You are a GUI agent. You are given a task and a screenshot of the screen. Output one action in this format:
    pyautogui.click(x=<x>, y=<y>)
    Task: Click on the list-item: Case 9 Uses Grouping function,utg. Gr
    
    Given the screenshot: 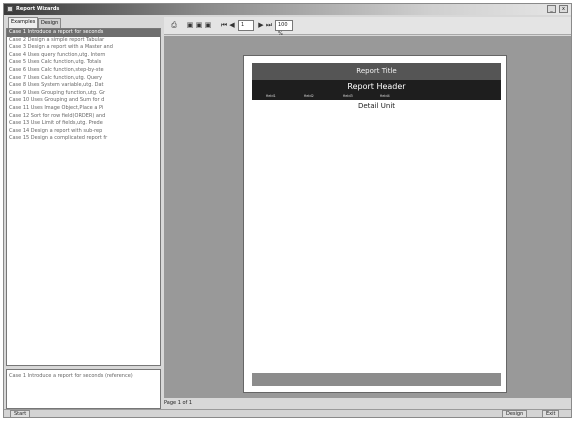 What is the action you would take?
    pyautogui.click(x=83, y=94)
    